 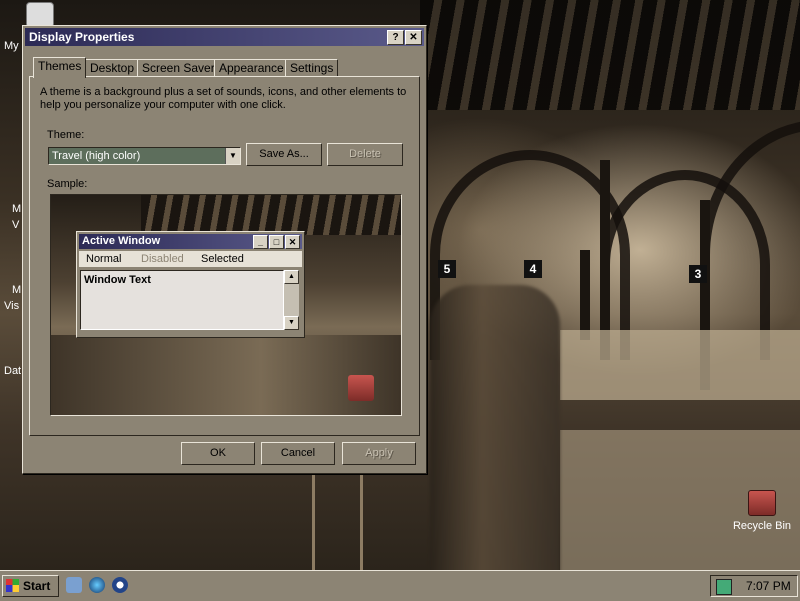 I want to click on cancel-button: Cancel, so click(x=298, y=453).